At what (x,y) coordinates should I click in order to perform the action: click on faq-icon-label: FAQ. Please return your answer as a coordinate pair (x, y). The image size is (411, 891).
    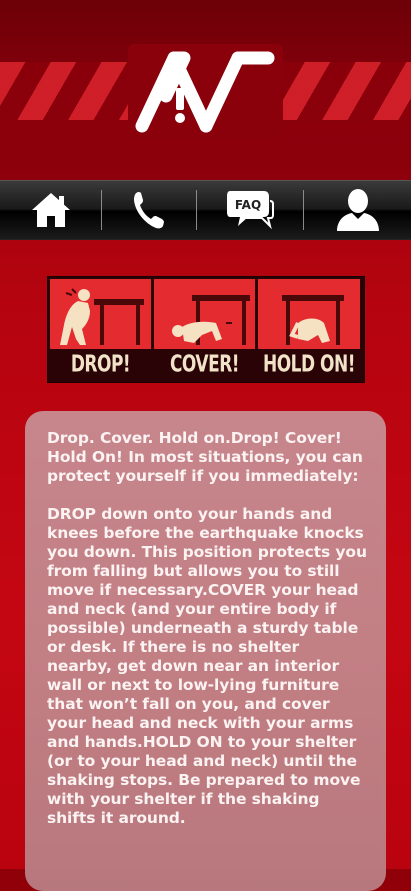
    Looking at the image, I should click on (248, 205).